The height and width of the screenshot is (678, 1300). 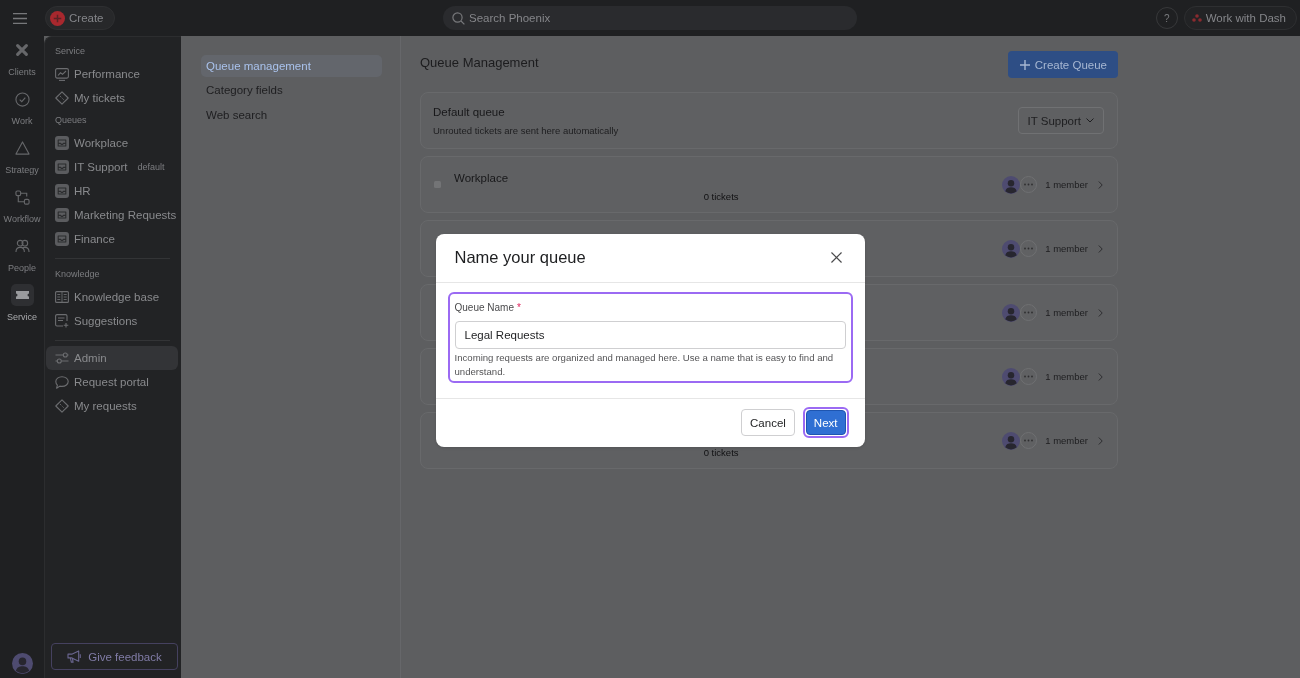 I want to click on rail-item: Service, so click(x=22, y=308).